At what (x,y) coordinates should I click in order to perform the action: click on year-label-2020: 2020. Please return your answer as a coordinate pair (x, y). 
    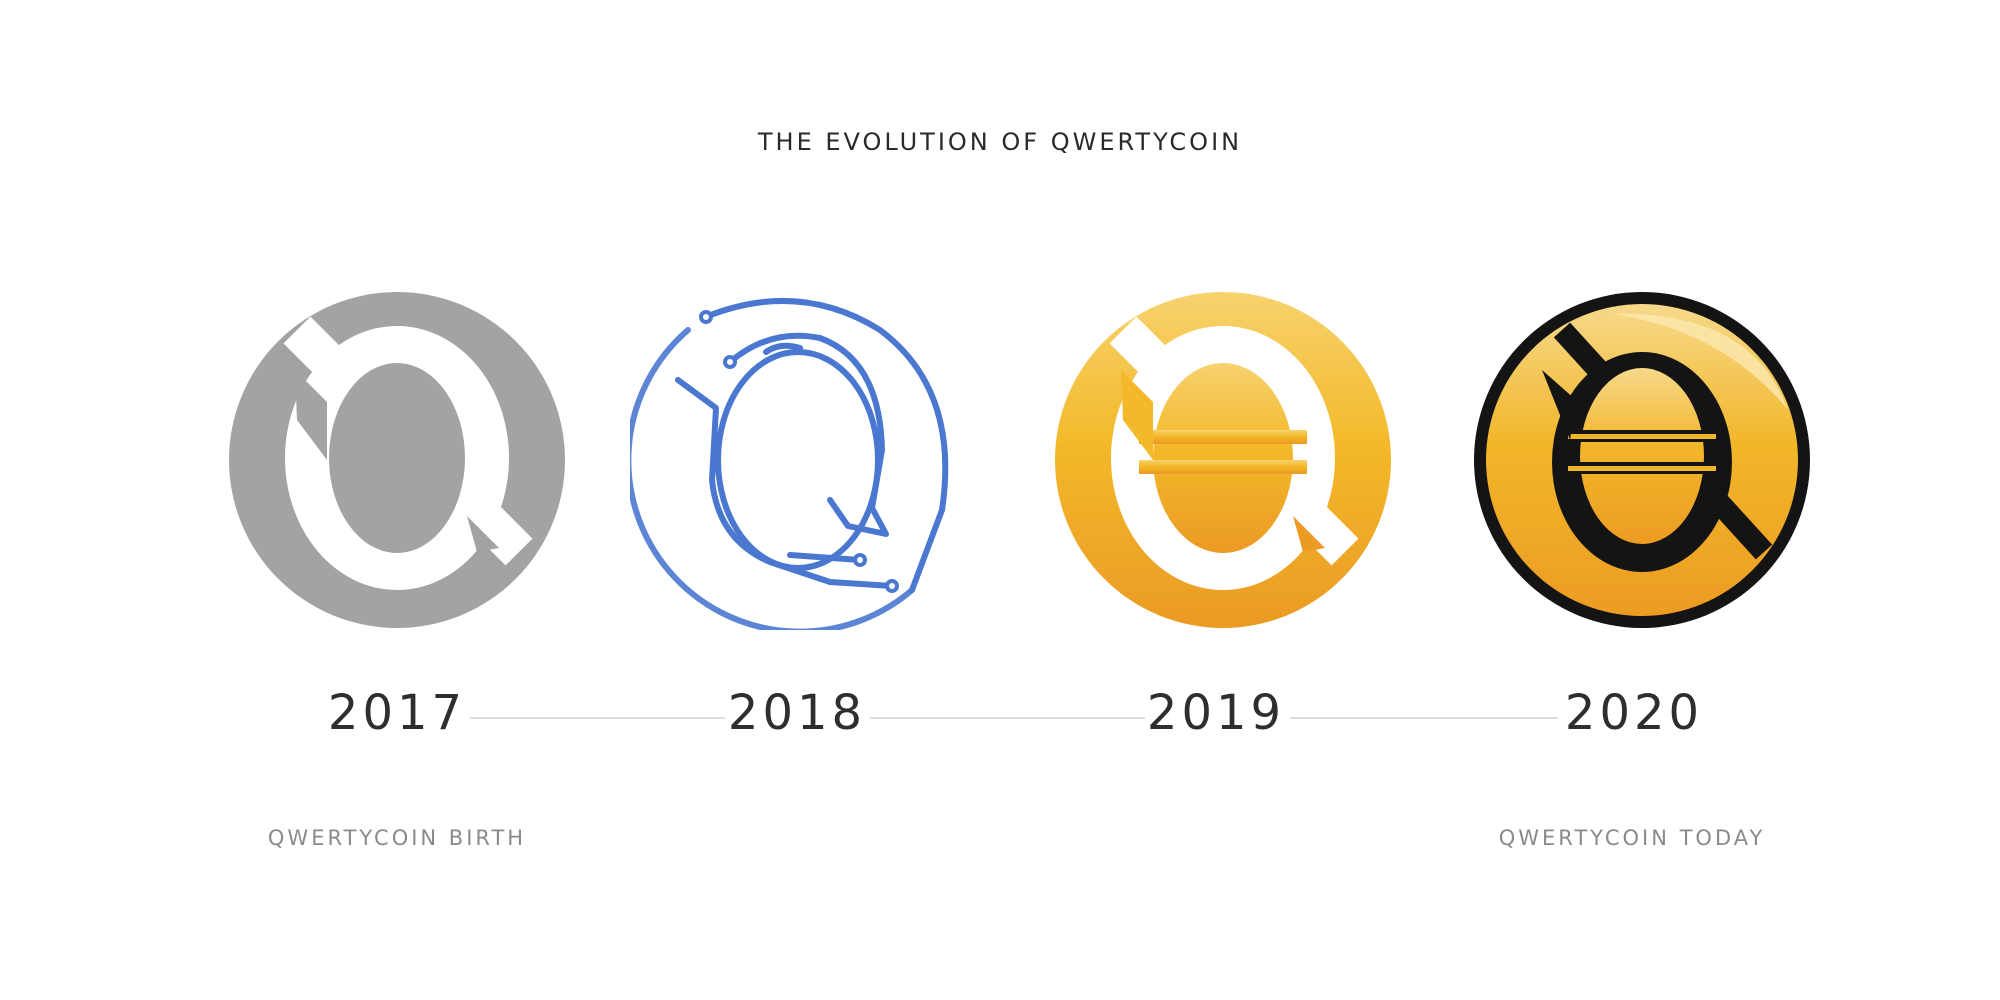
    Looking at the image, I should click on (1634, 713).